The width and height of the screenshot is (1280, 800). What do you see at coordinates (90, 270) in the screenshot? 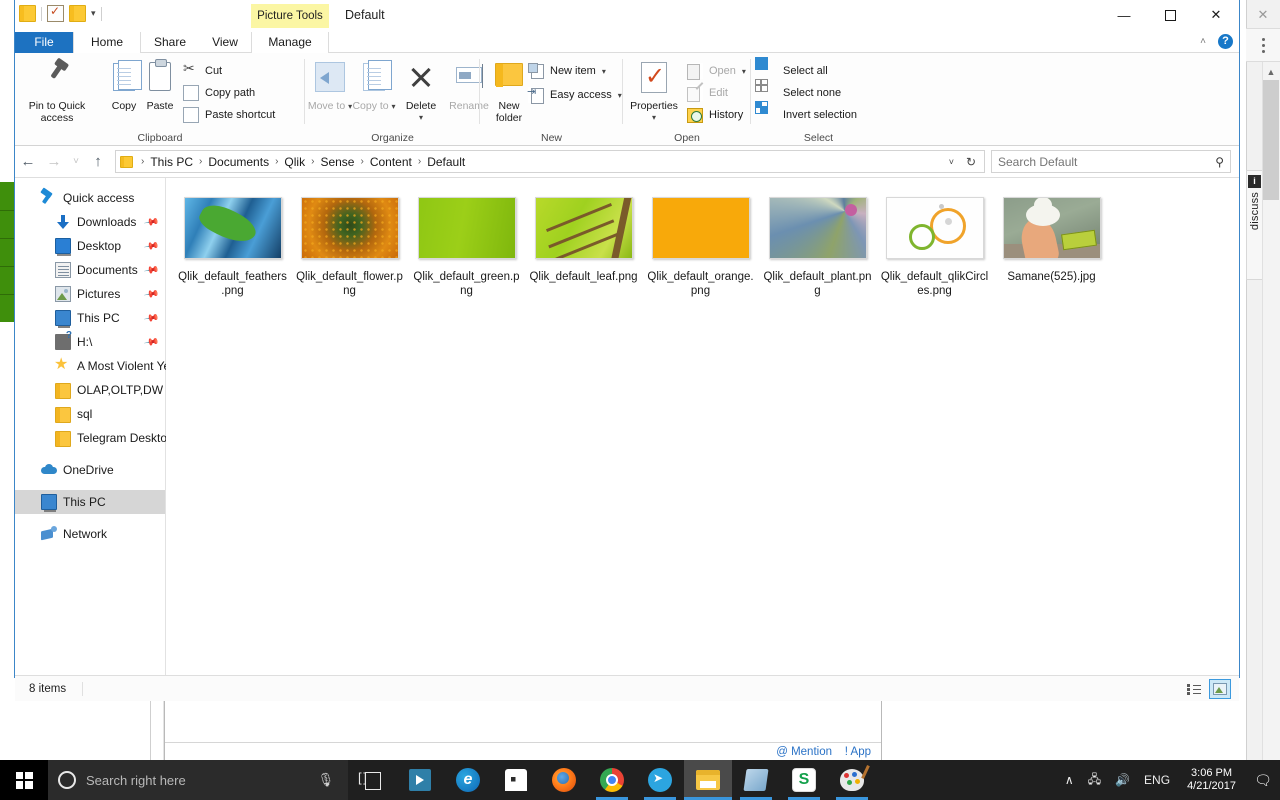
I see `sidebar-item-documents: Documents 📌` at bounding box center [90, 270].